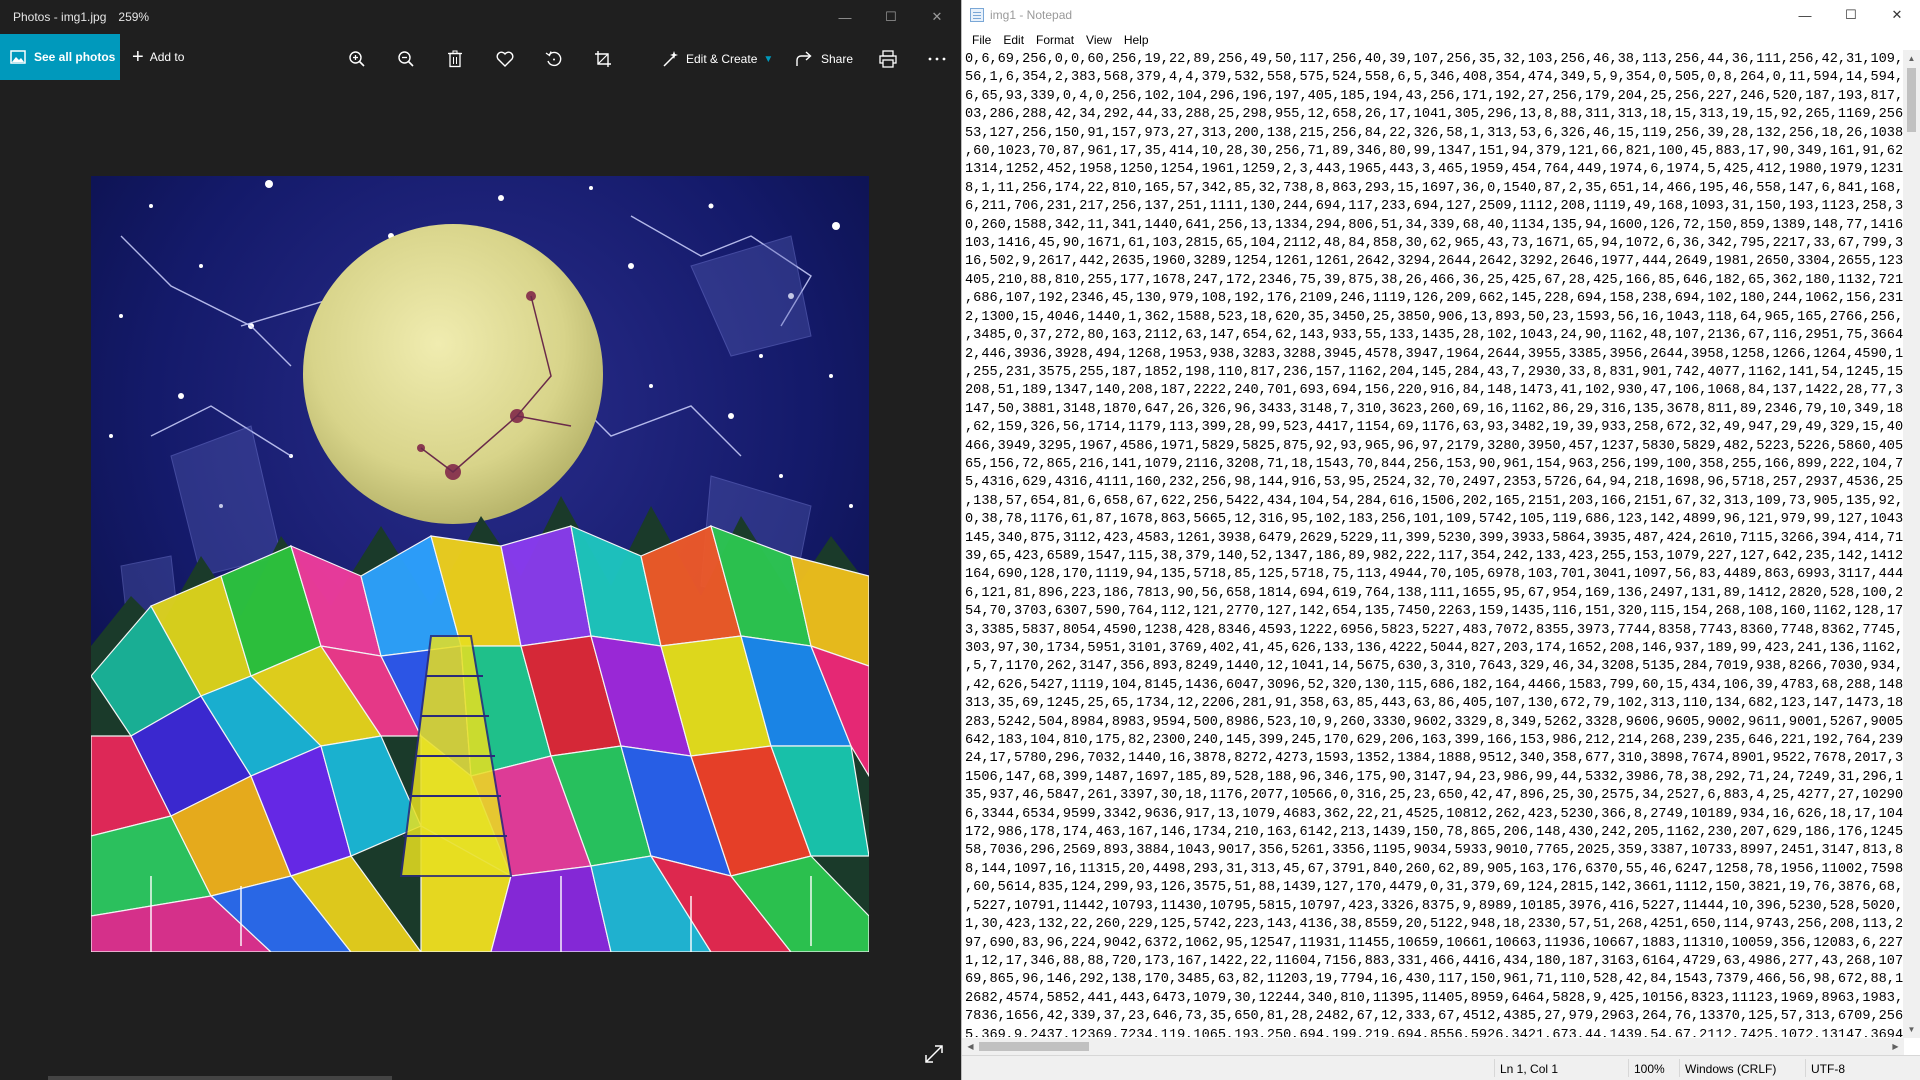 The height and width of the screenshot is (1080, 1920). Describe the element at coordinates (934, 1054) in the screenshot. I see `fullscreen-expand-icon` at that location.